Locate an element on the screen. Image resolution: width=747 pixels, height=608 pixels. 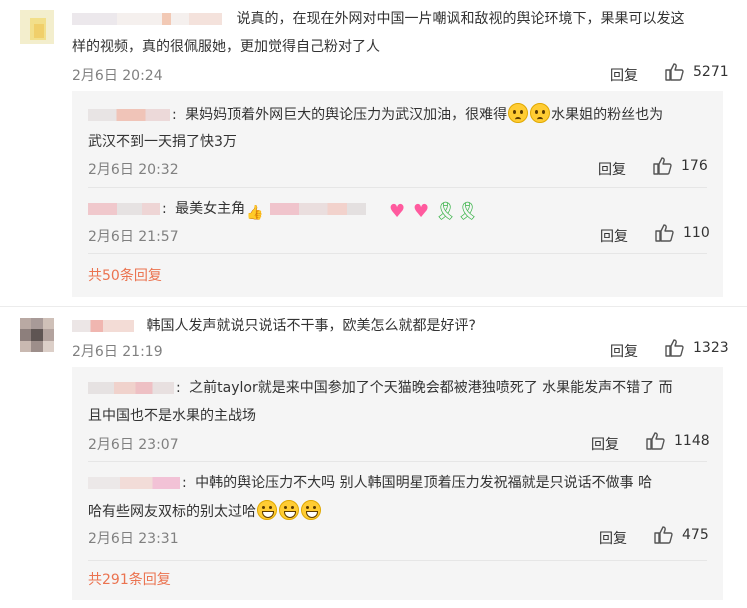
comment-header: 韩国人发声就说只说话不干事，欧美怎么就都是好评? is located at coordinates (274, 326).